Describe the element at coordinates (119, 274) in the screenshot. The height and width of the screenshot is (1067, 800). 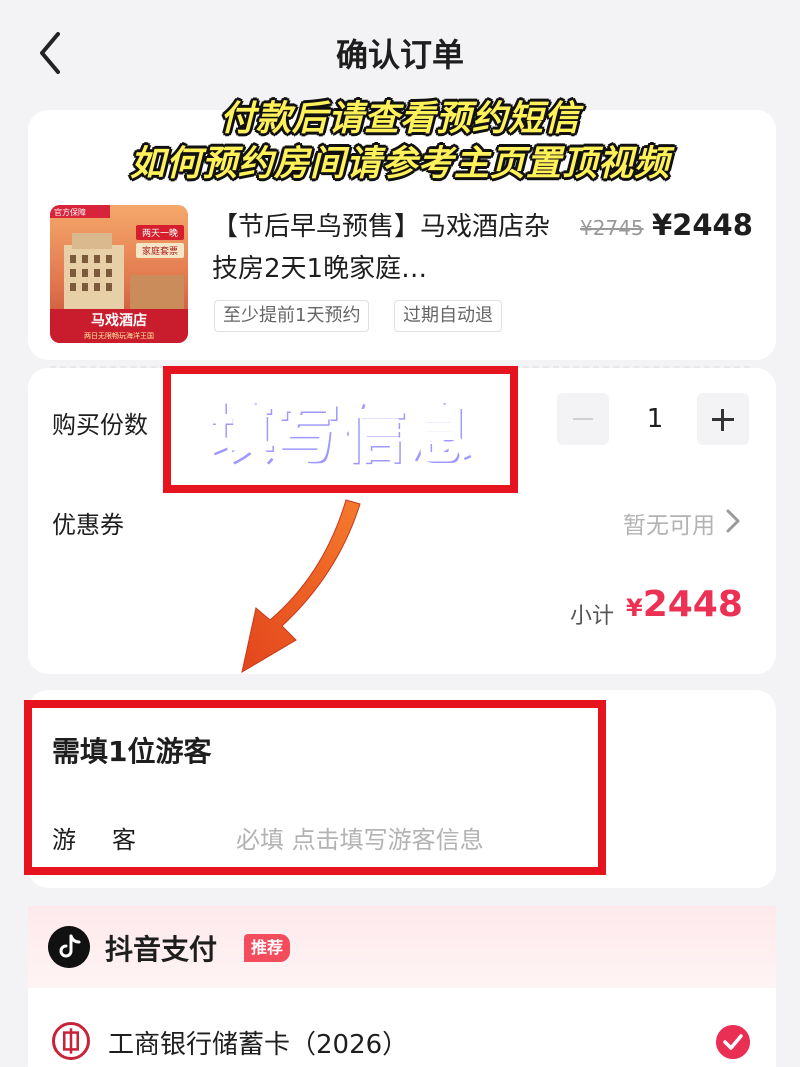
I see `product-thumbnail: 官方保障 两天一晚 家庭套票 马戏酒店 两日无限畅玩海洋王国` at that location.